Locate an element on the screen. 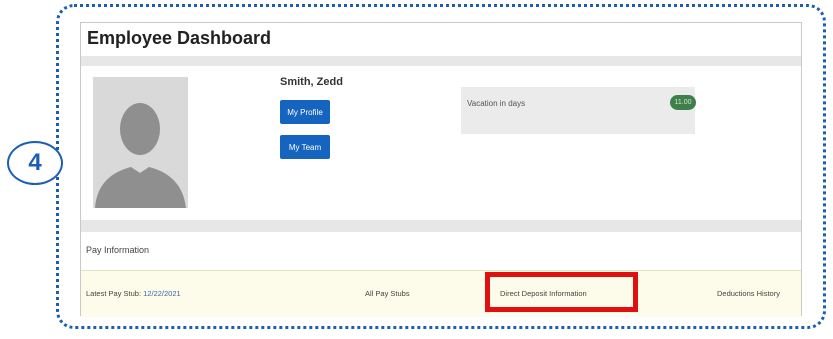 Image resolution: width=833 pixels, height=339 pixels. avatar-placeholder-icon is located at coordinates (140, 142).